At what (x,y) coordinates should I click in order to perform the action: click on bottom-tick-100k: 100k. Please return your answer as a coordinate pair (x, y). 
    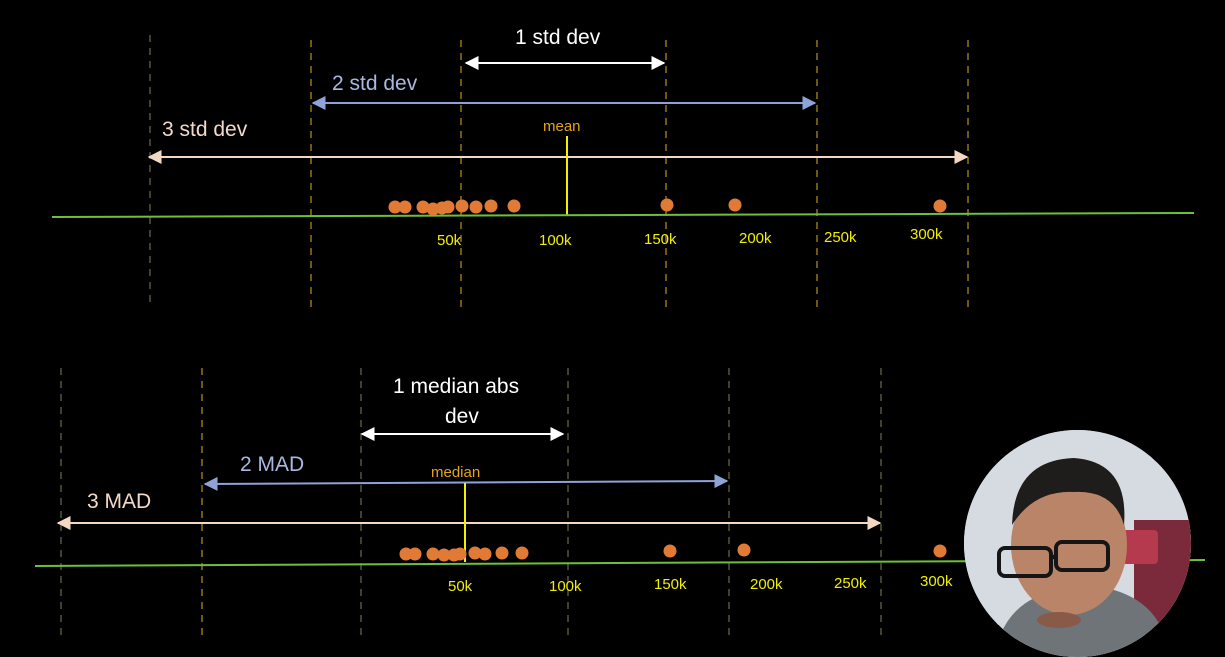
    Looking at the image, I should click on (565, 586).